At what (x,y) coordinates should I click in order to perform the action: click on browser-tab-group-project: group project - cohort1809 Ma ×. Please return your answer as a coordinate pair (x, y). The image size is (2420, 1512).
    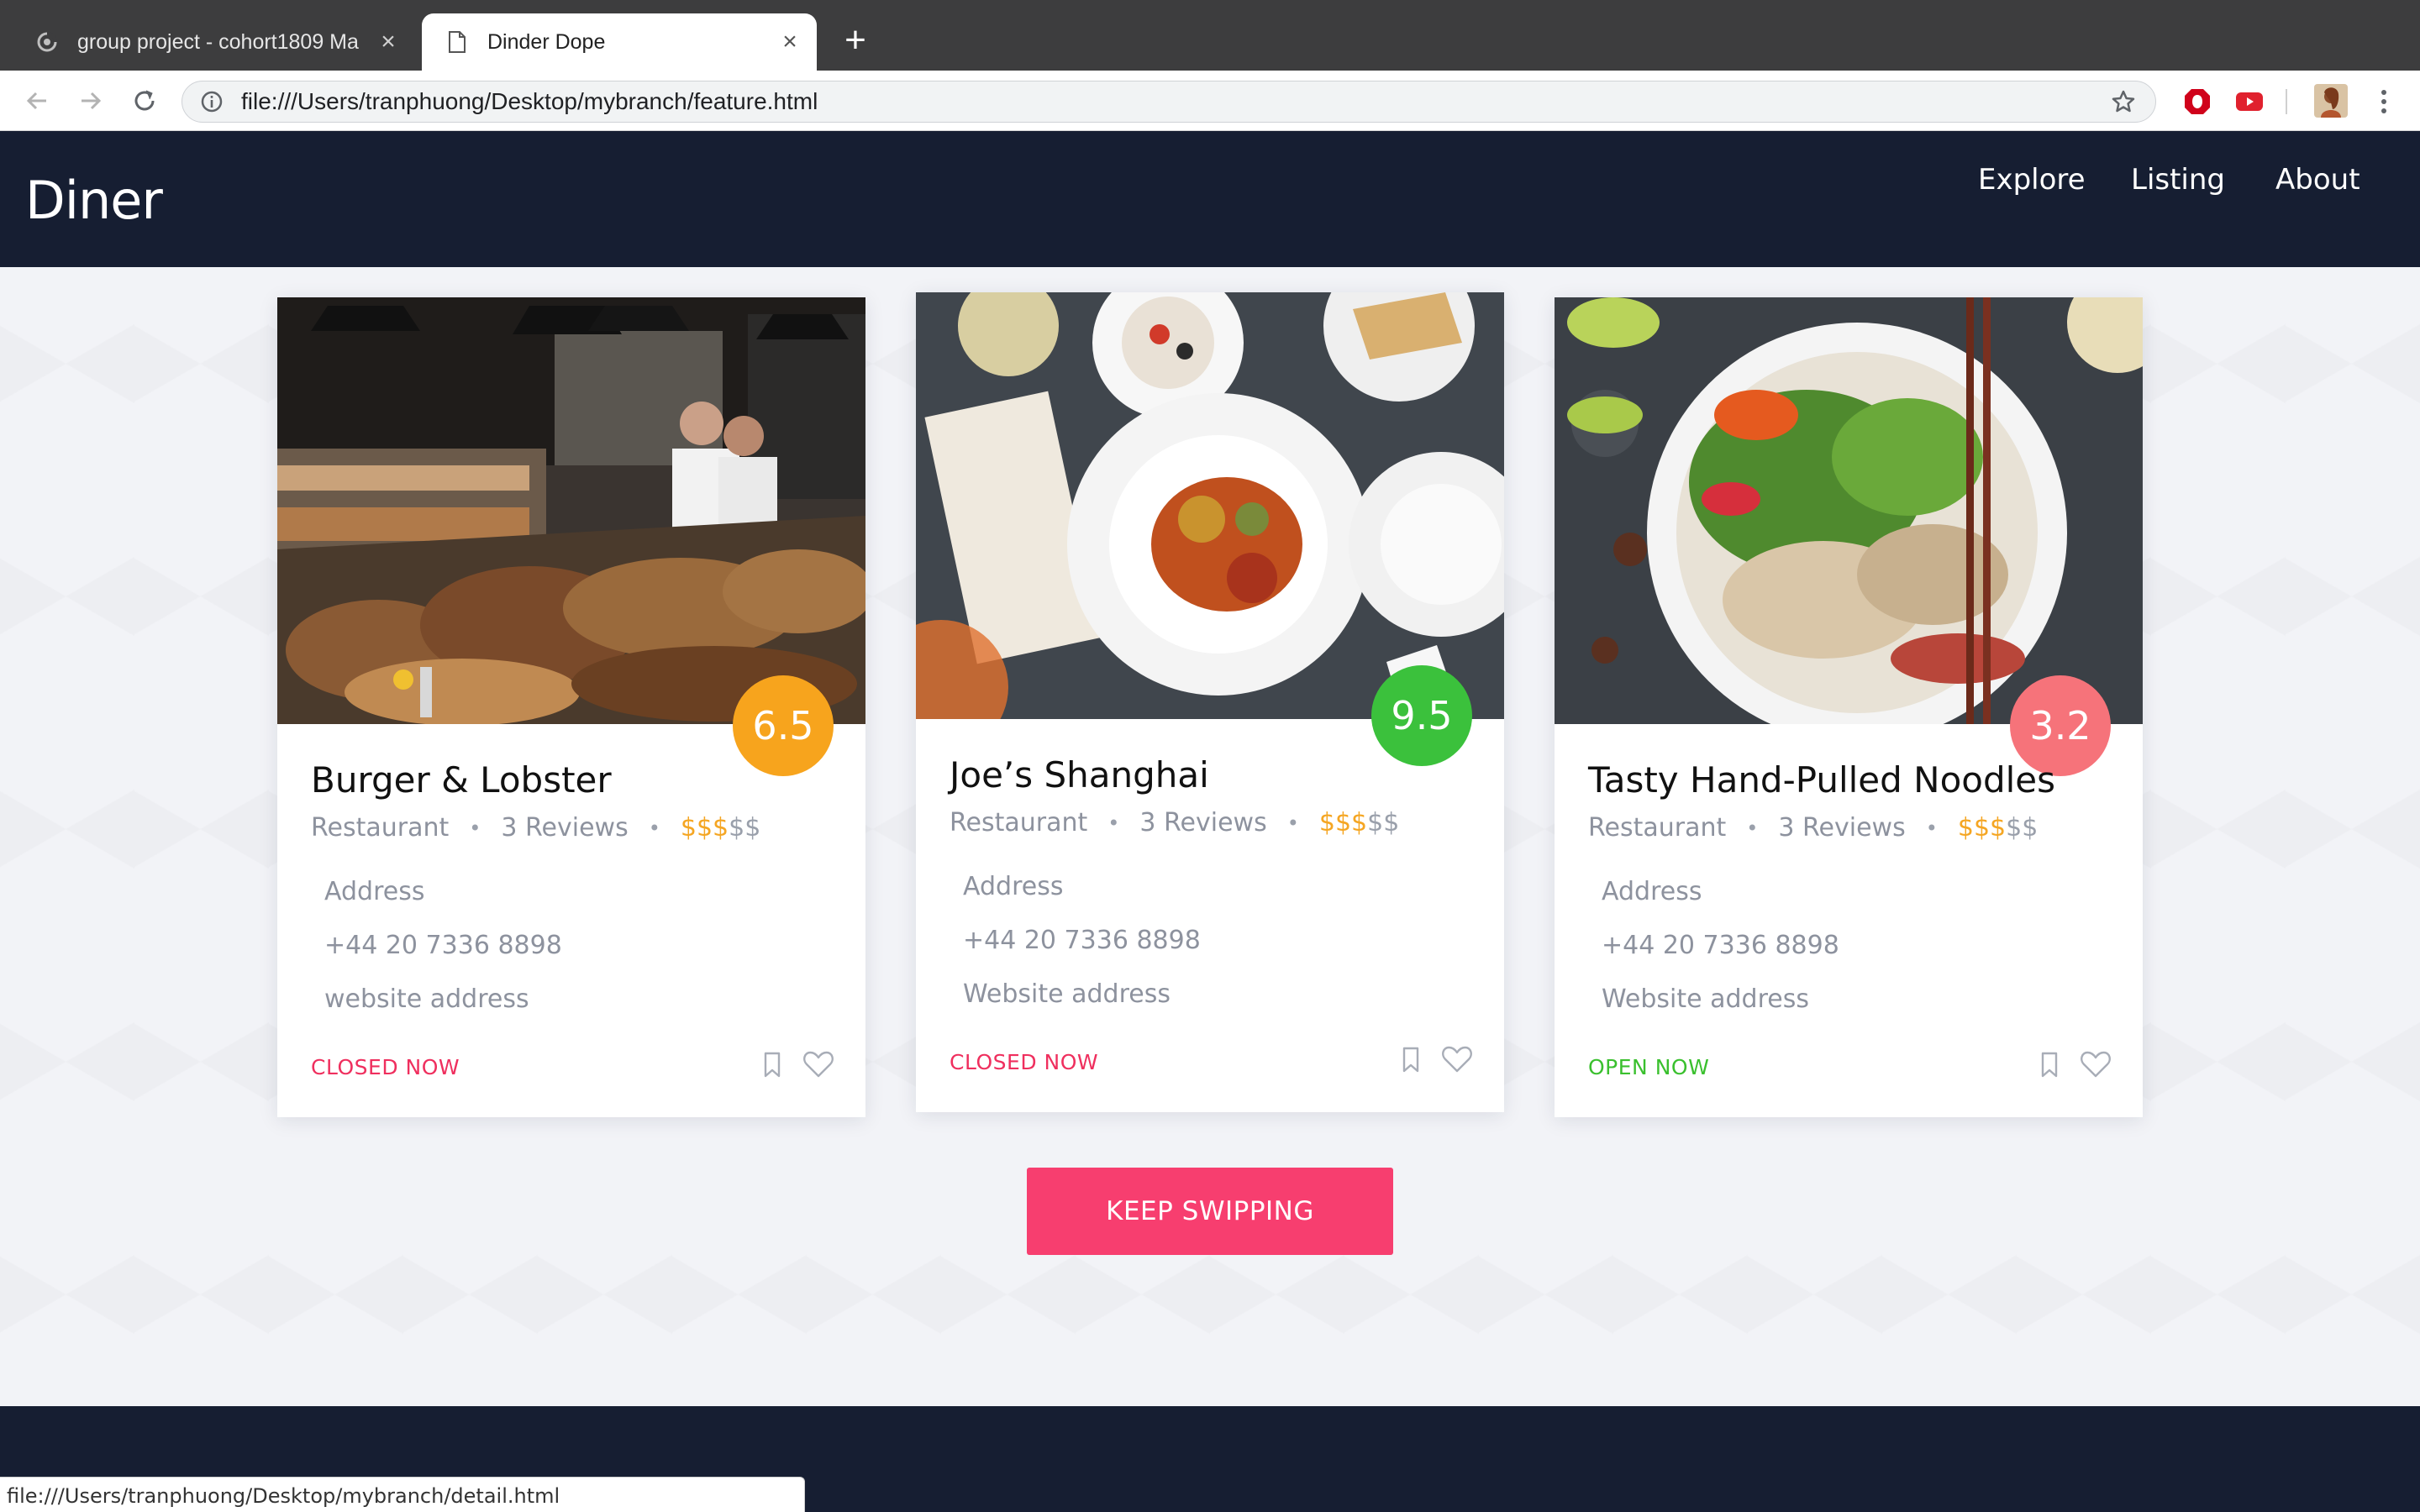
    Looking at the image, I should click on (214, 42).